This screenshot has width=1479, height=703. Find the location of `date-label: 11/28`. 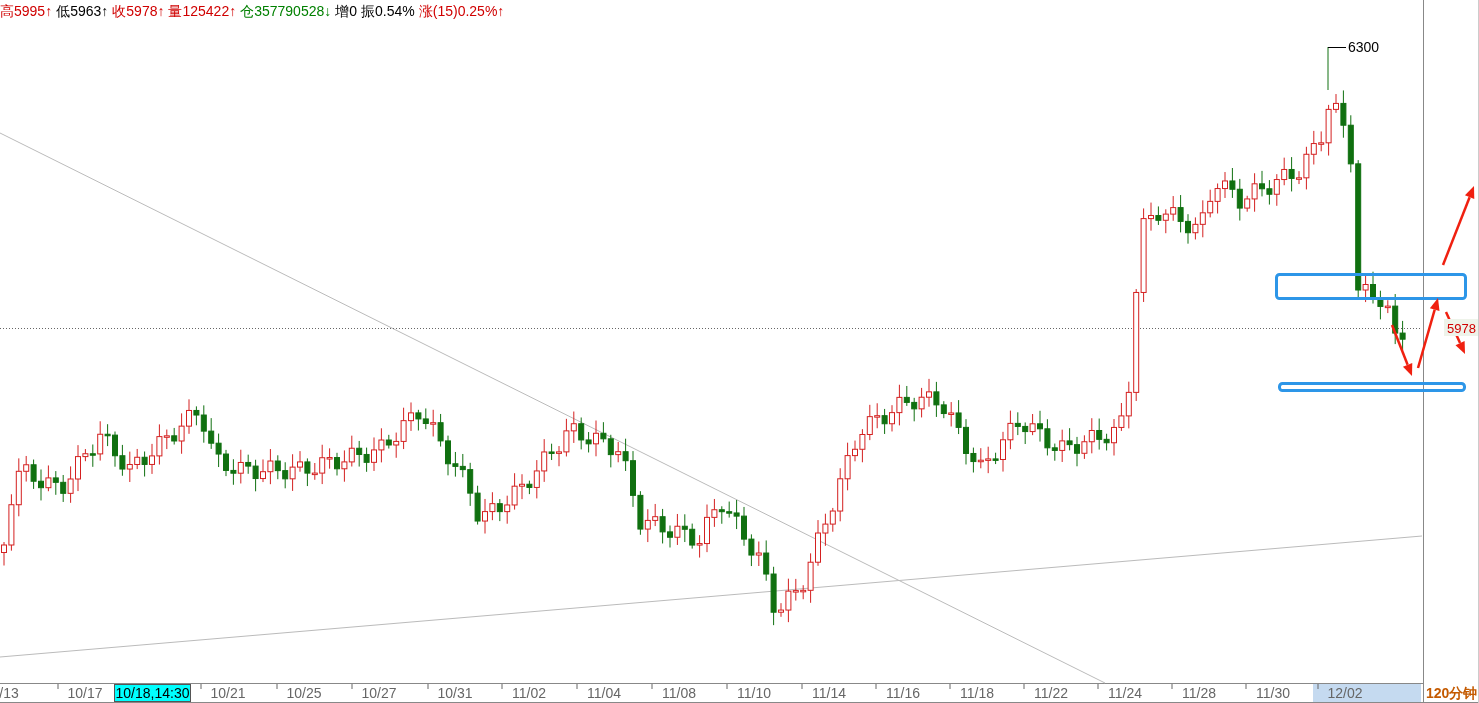

date-label: 11/28 is located at coordinates (1199, 693).